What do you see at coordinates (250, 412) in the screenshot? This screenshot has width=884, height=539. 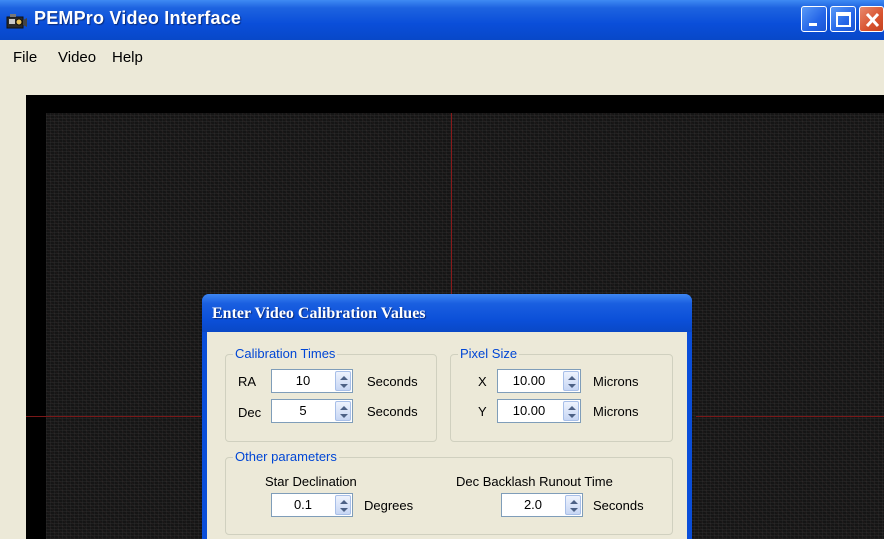 I see `dec-label: Dec` at bounding box center [250, 412].